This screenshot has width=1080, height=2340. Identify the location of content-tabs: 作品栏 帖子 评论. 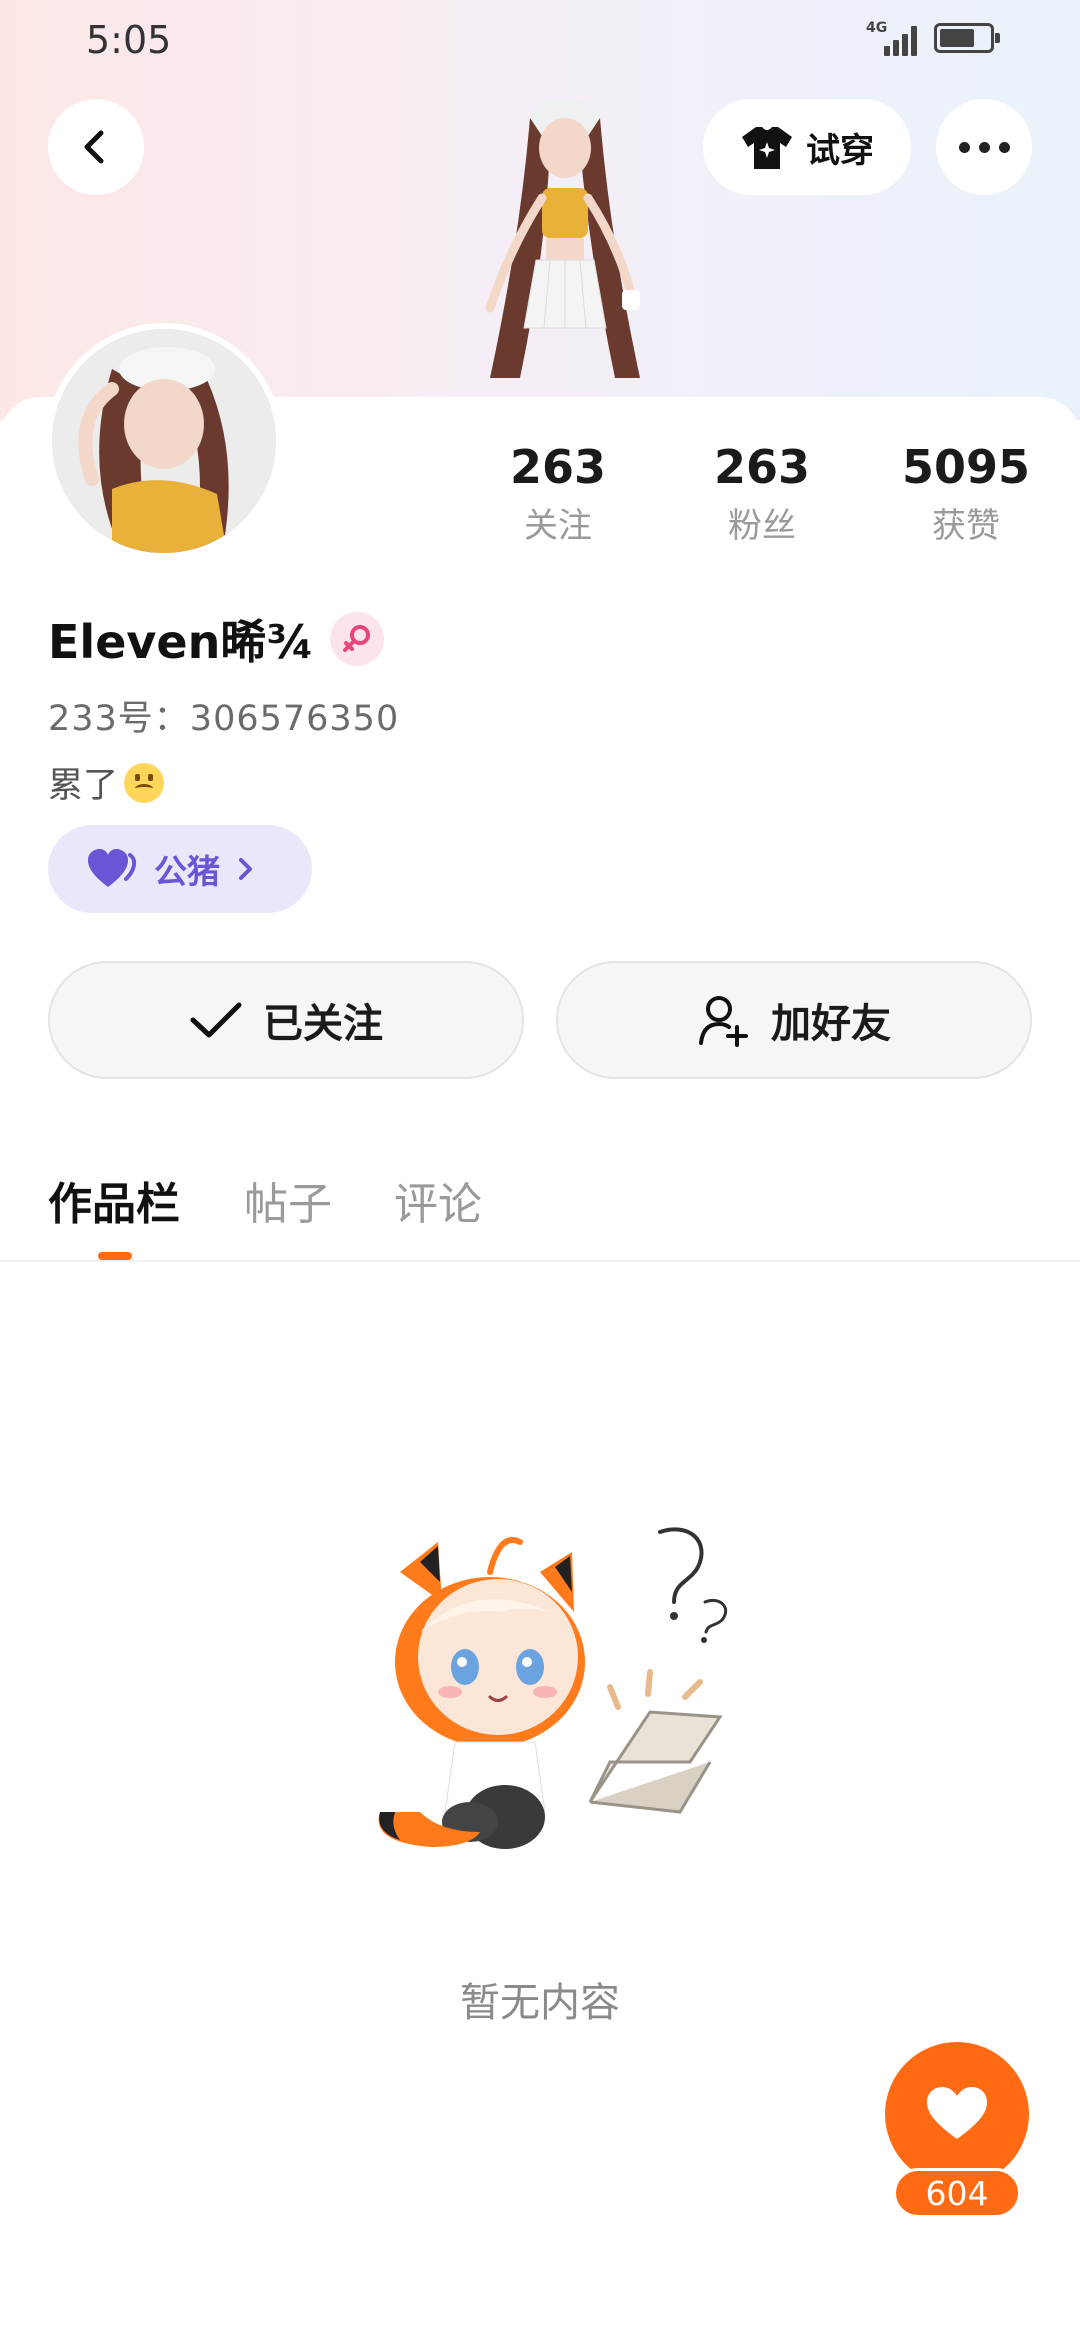
(540, 1211).